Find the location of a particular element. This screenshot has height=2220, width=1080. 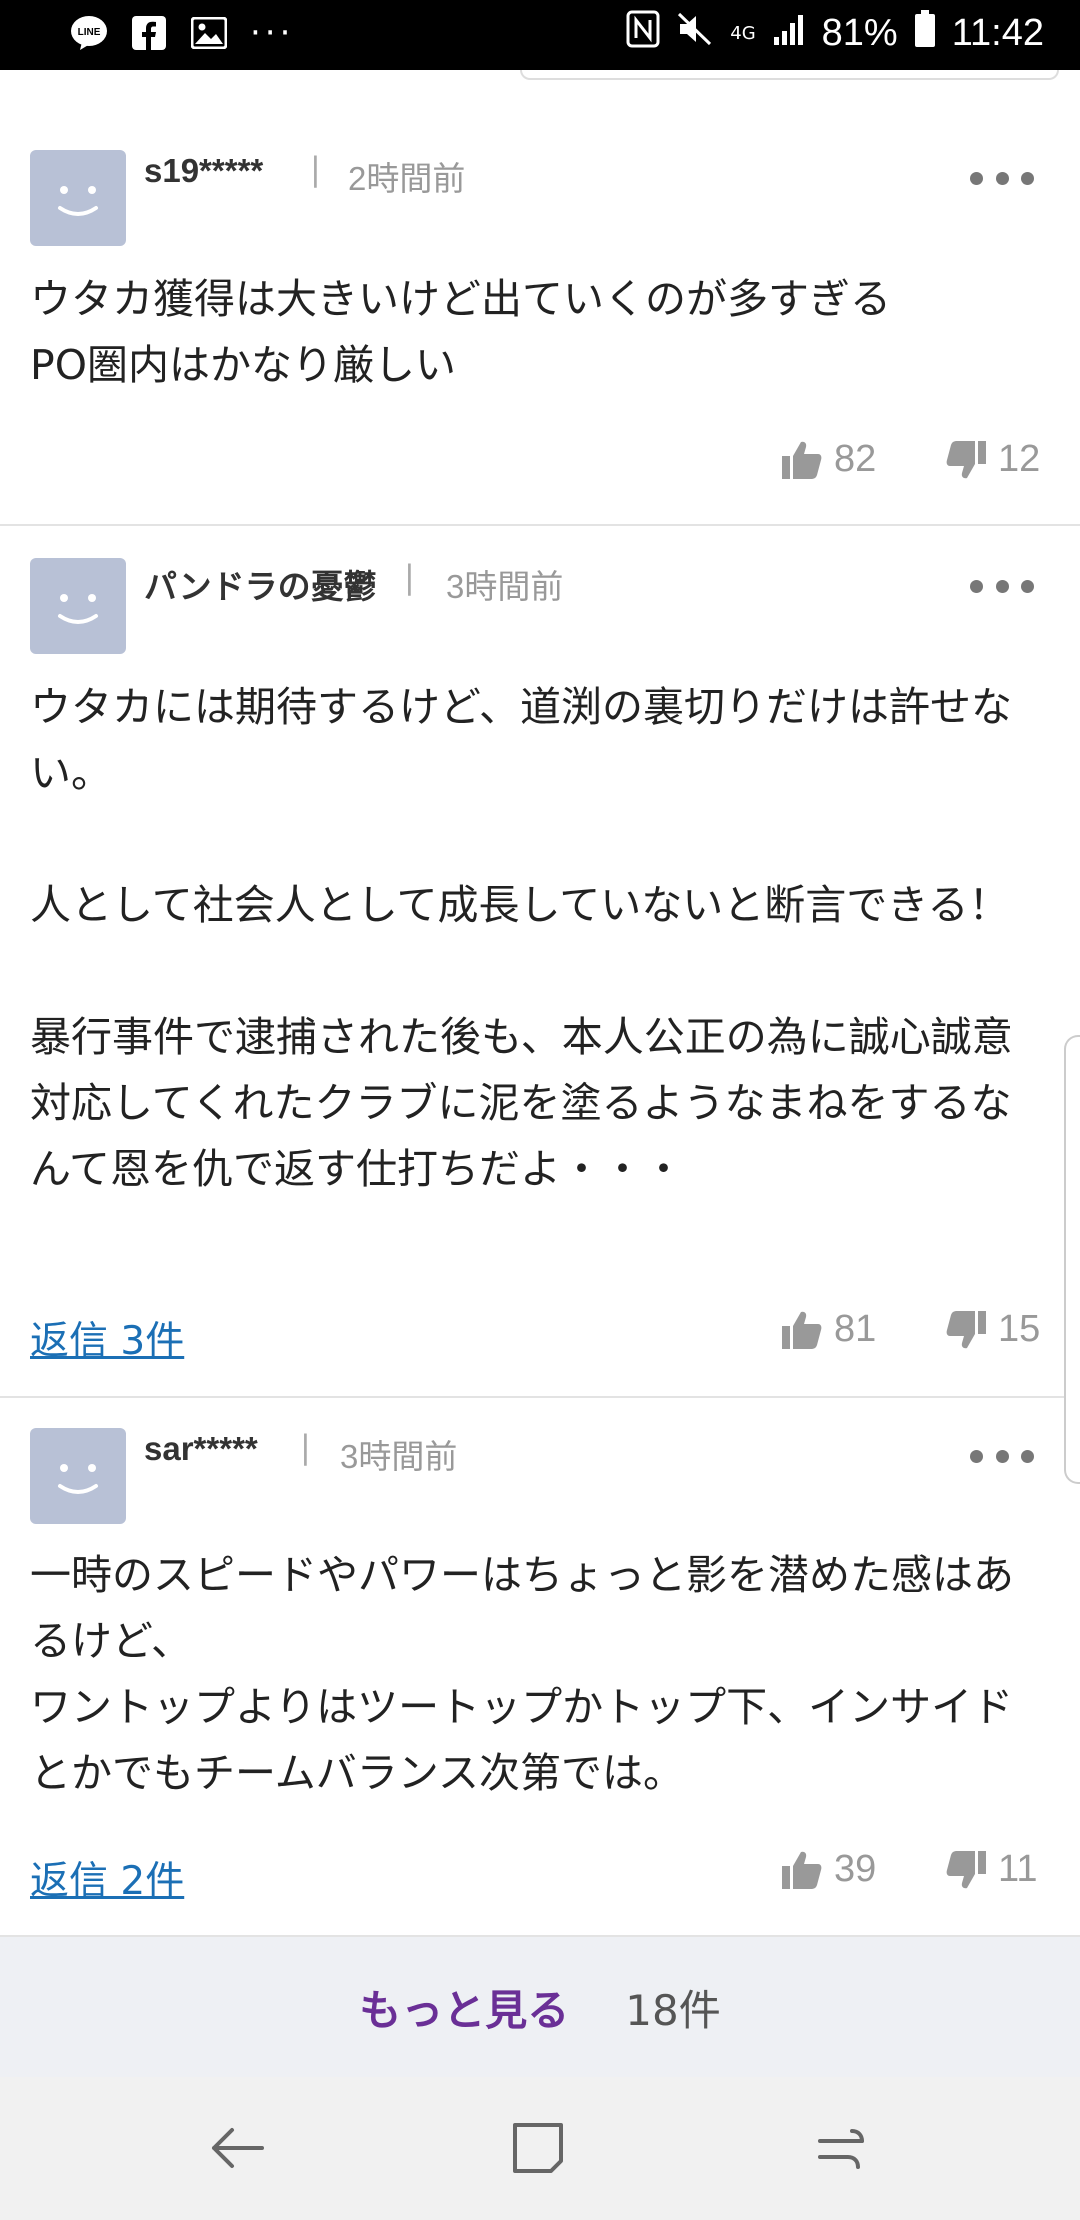

like-count: 81 is located at coordinates (855, 1329).